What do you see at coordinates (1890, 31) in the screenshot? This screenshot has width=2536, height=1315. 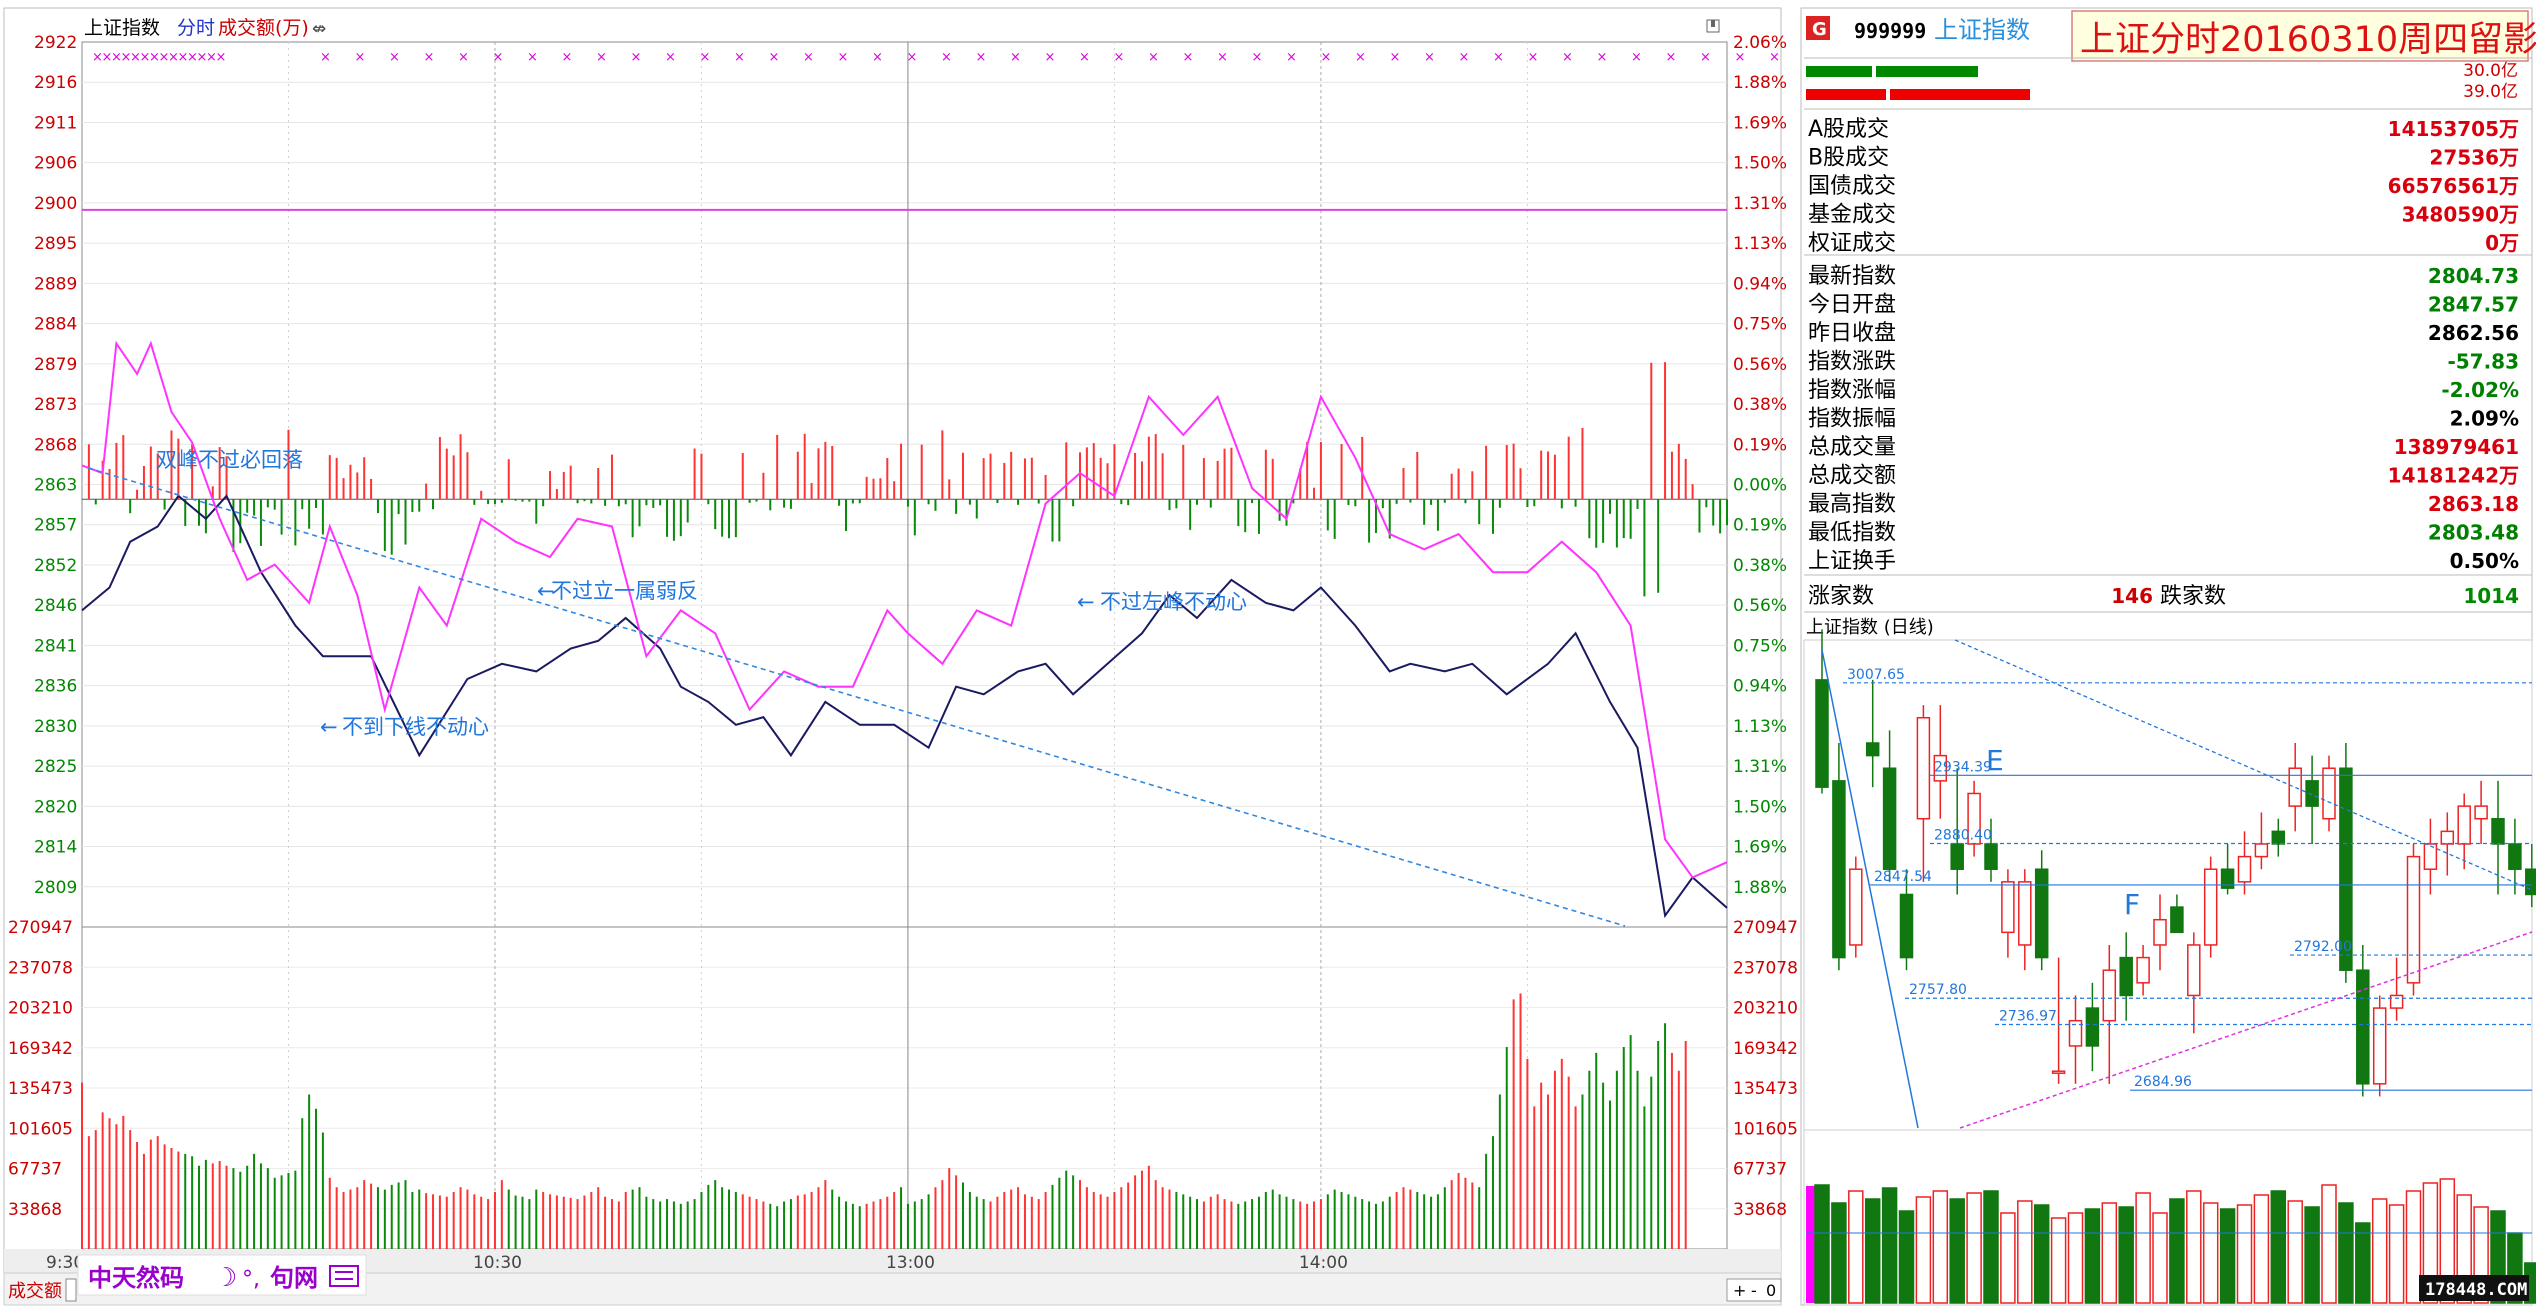 I see `stock-code: 999999` at bounding box center [1890, 31].